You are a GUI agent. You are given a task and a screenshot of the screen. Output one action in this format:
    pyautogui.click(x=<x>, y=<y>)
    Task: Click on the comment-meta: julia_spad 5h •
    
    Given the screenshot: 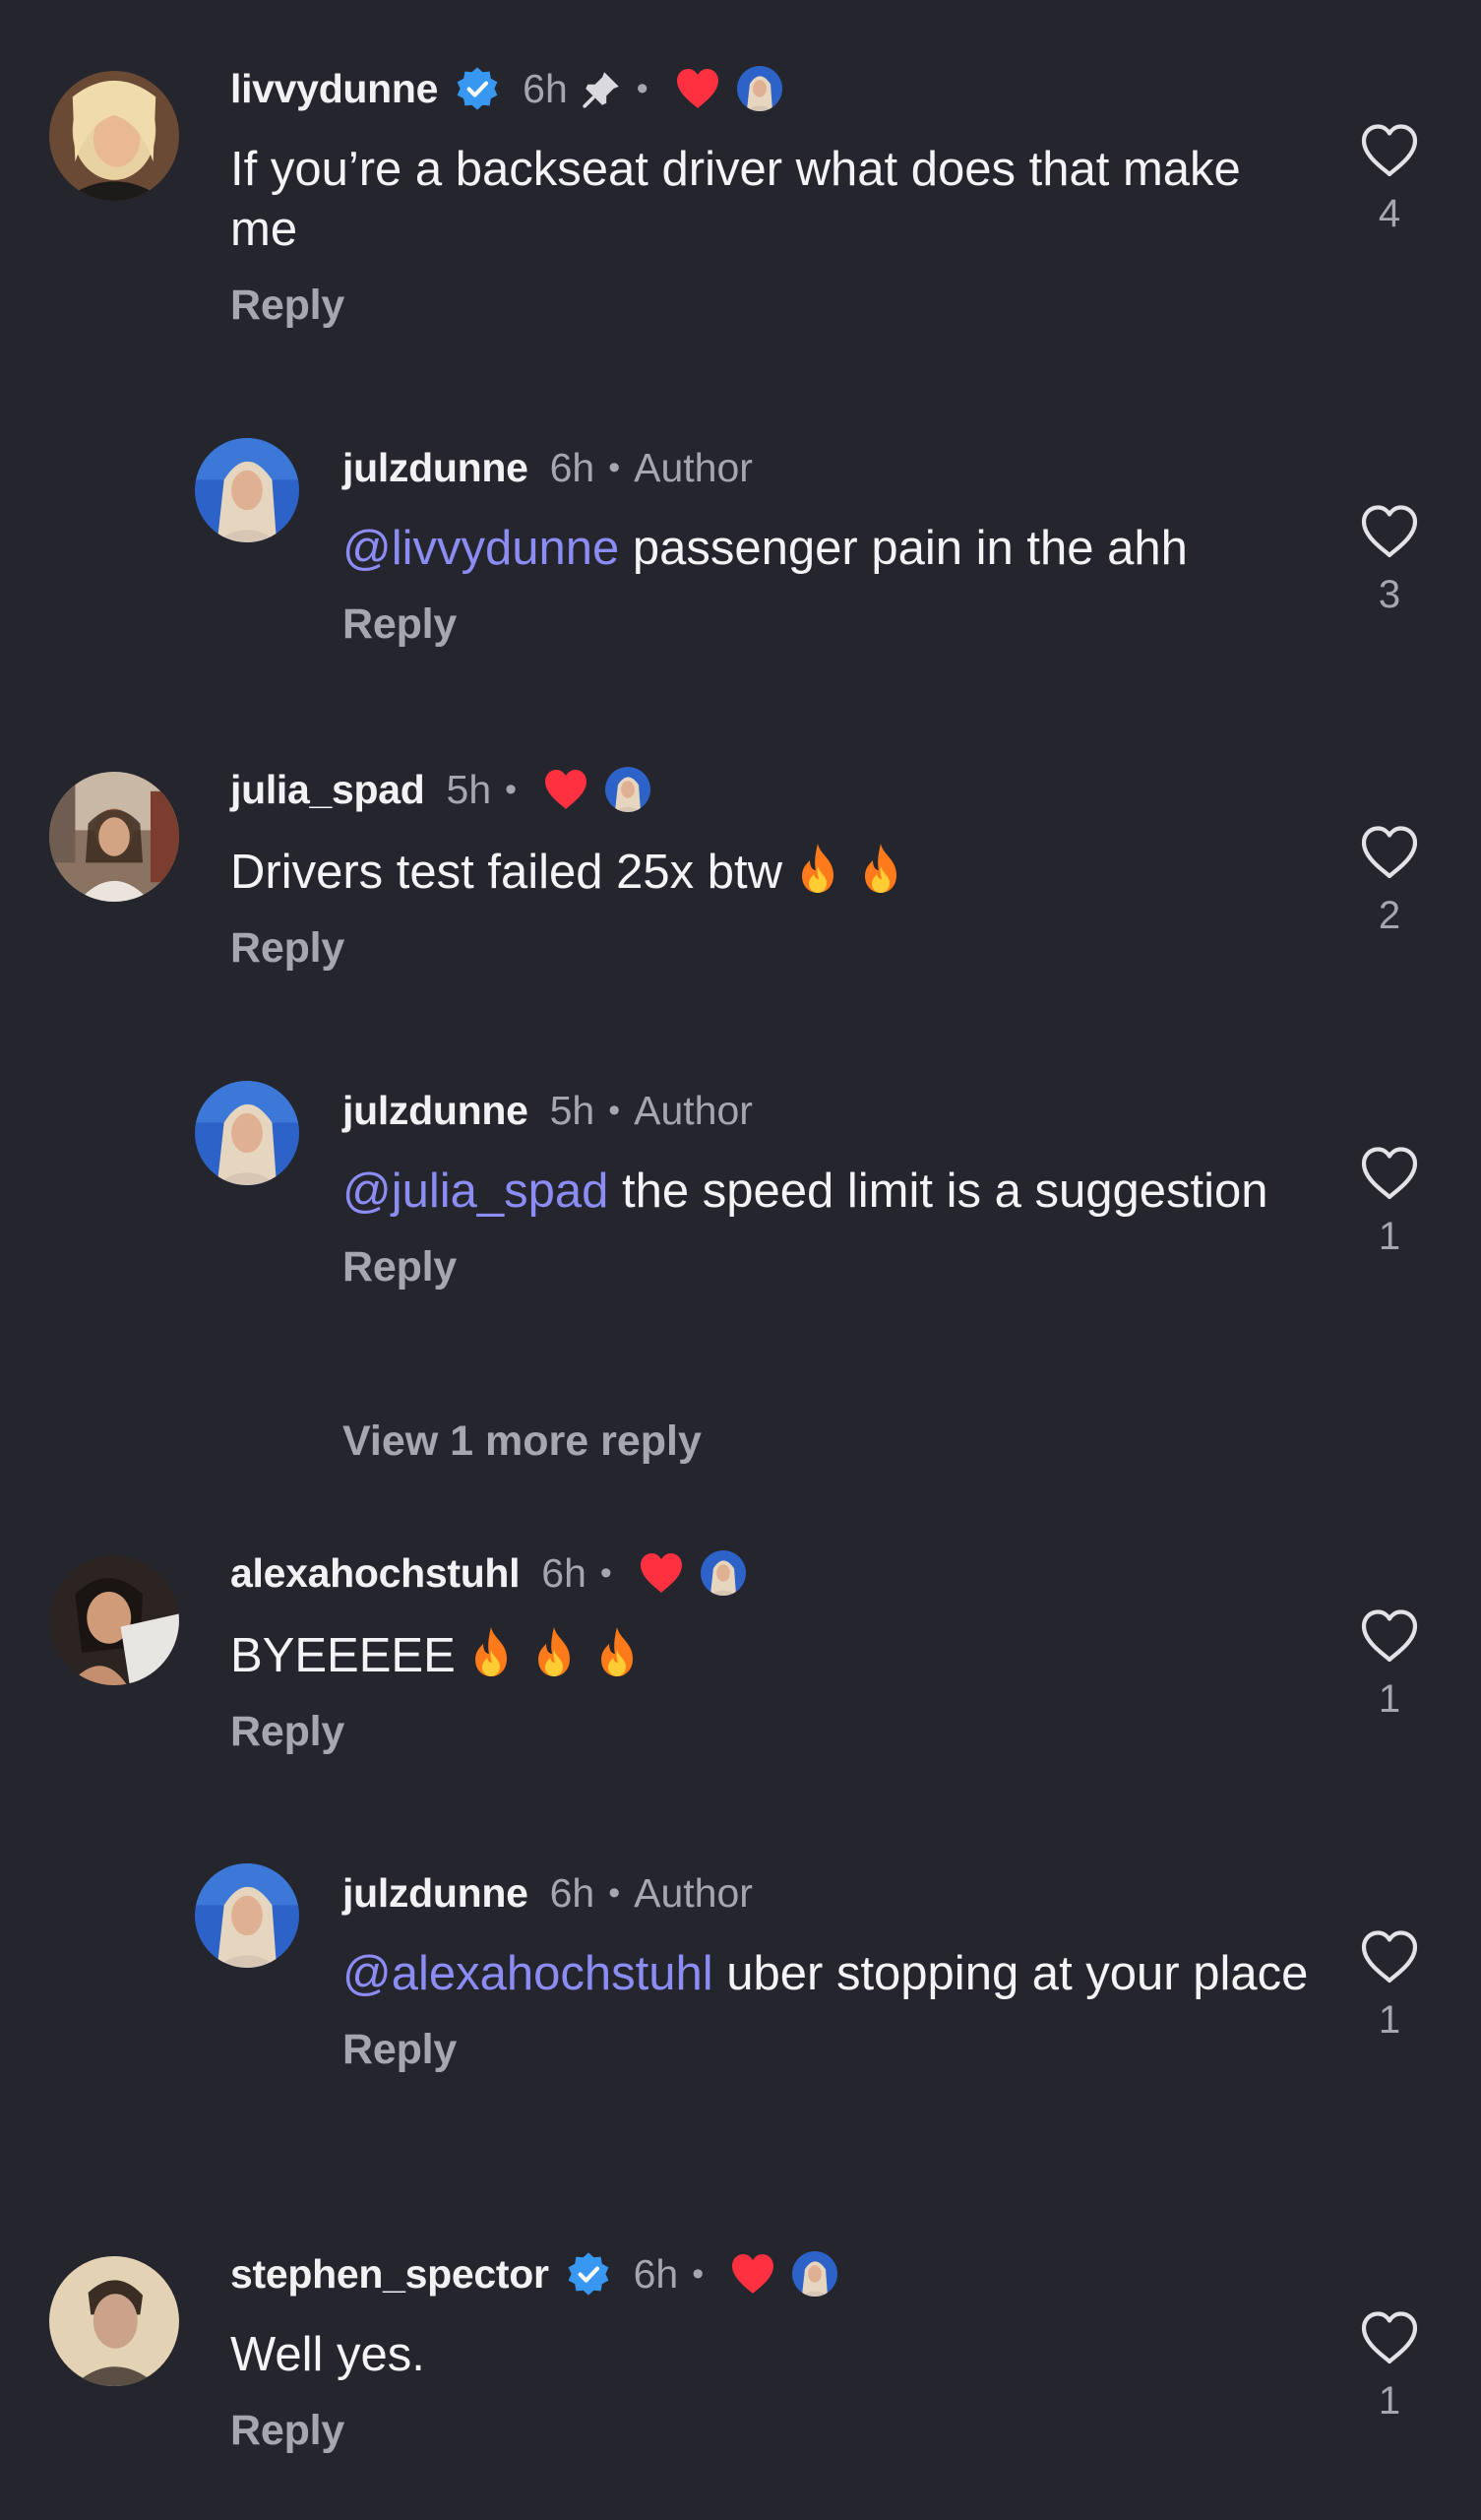 What is the action you would take?
    pyautogui.click(x=772, y=789)
    